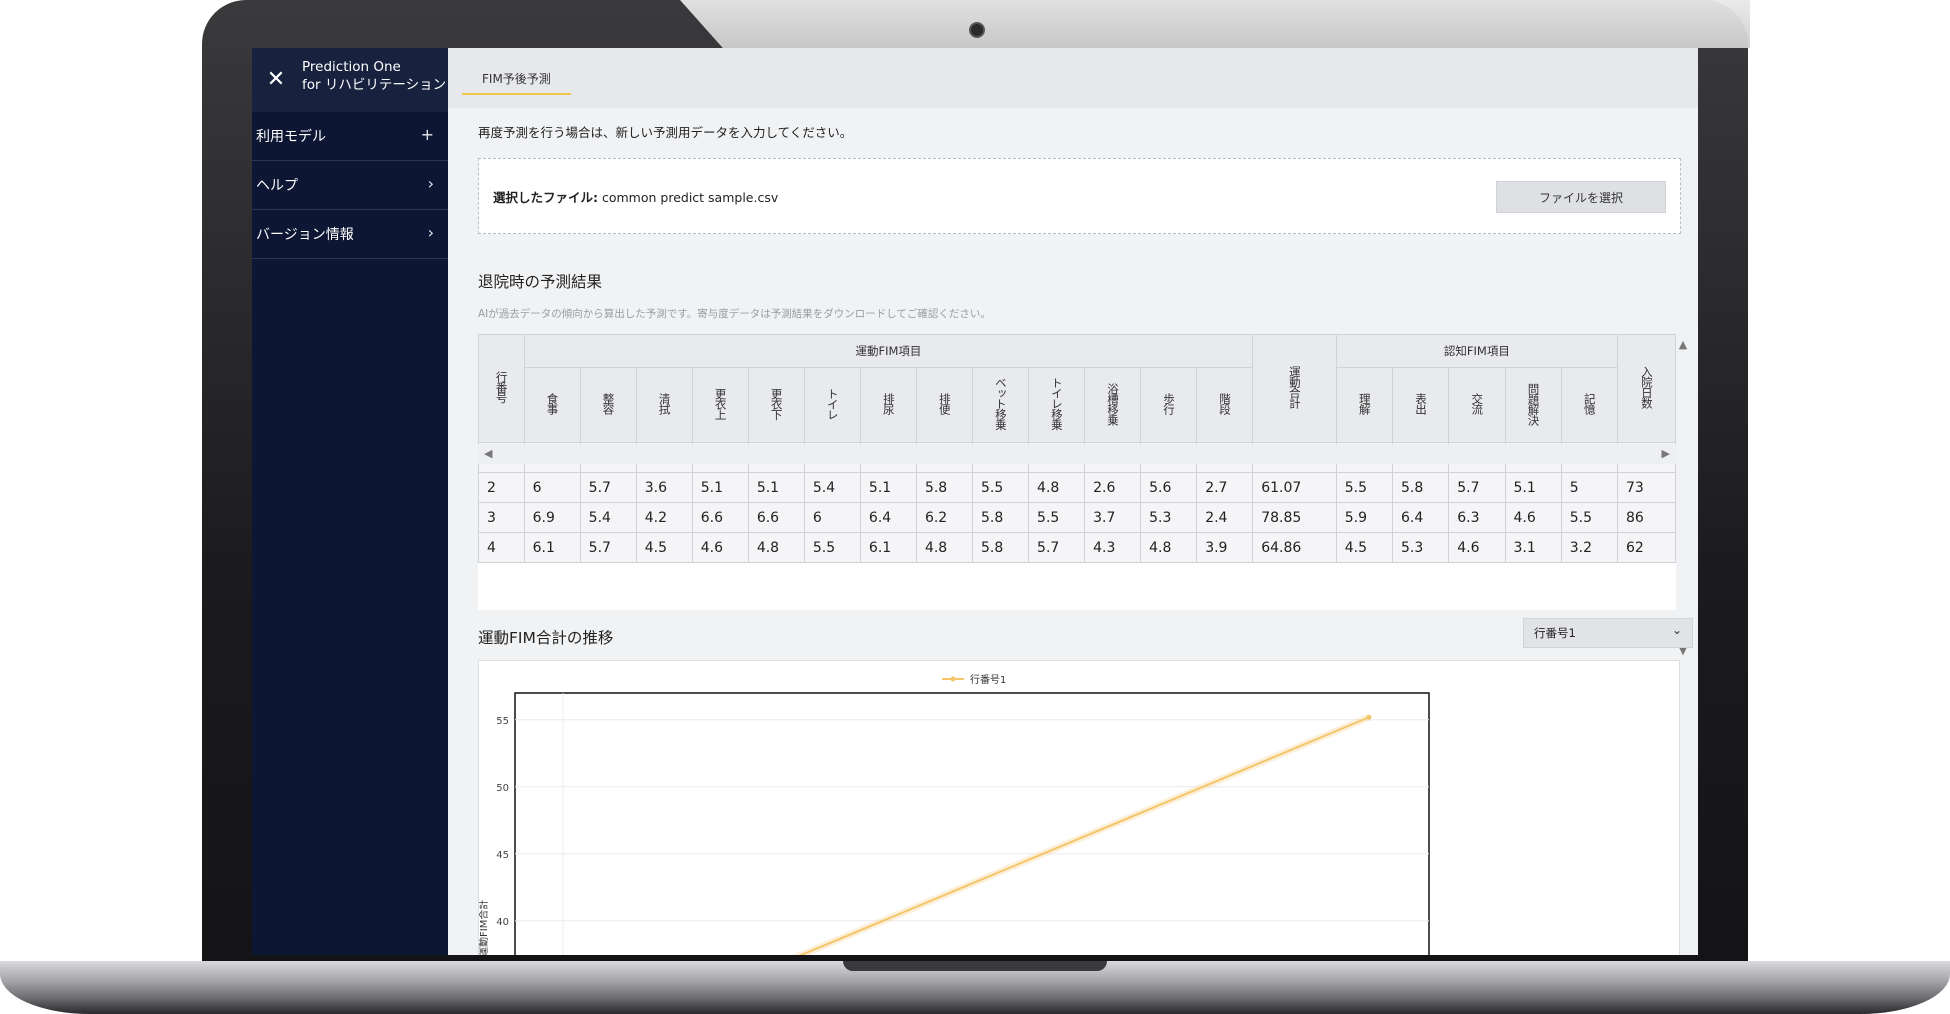  What do you see at coordinates (888, 517) in the screenshot?
I see `table-cell: 6.4` at bounding box center [888, 517].